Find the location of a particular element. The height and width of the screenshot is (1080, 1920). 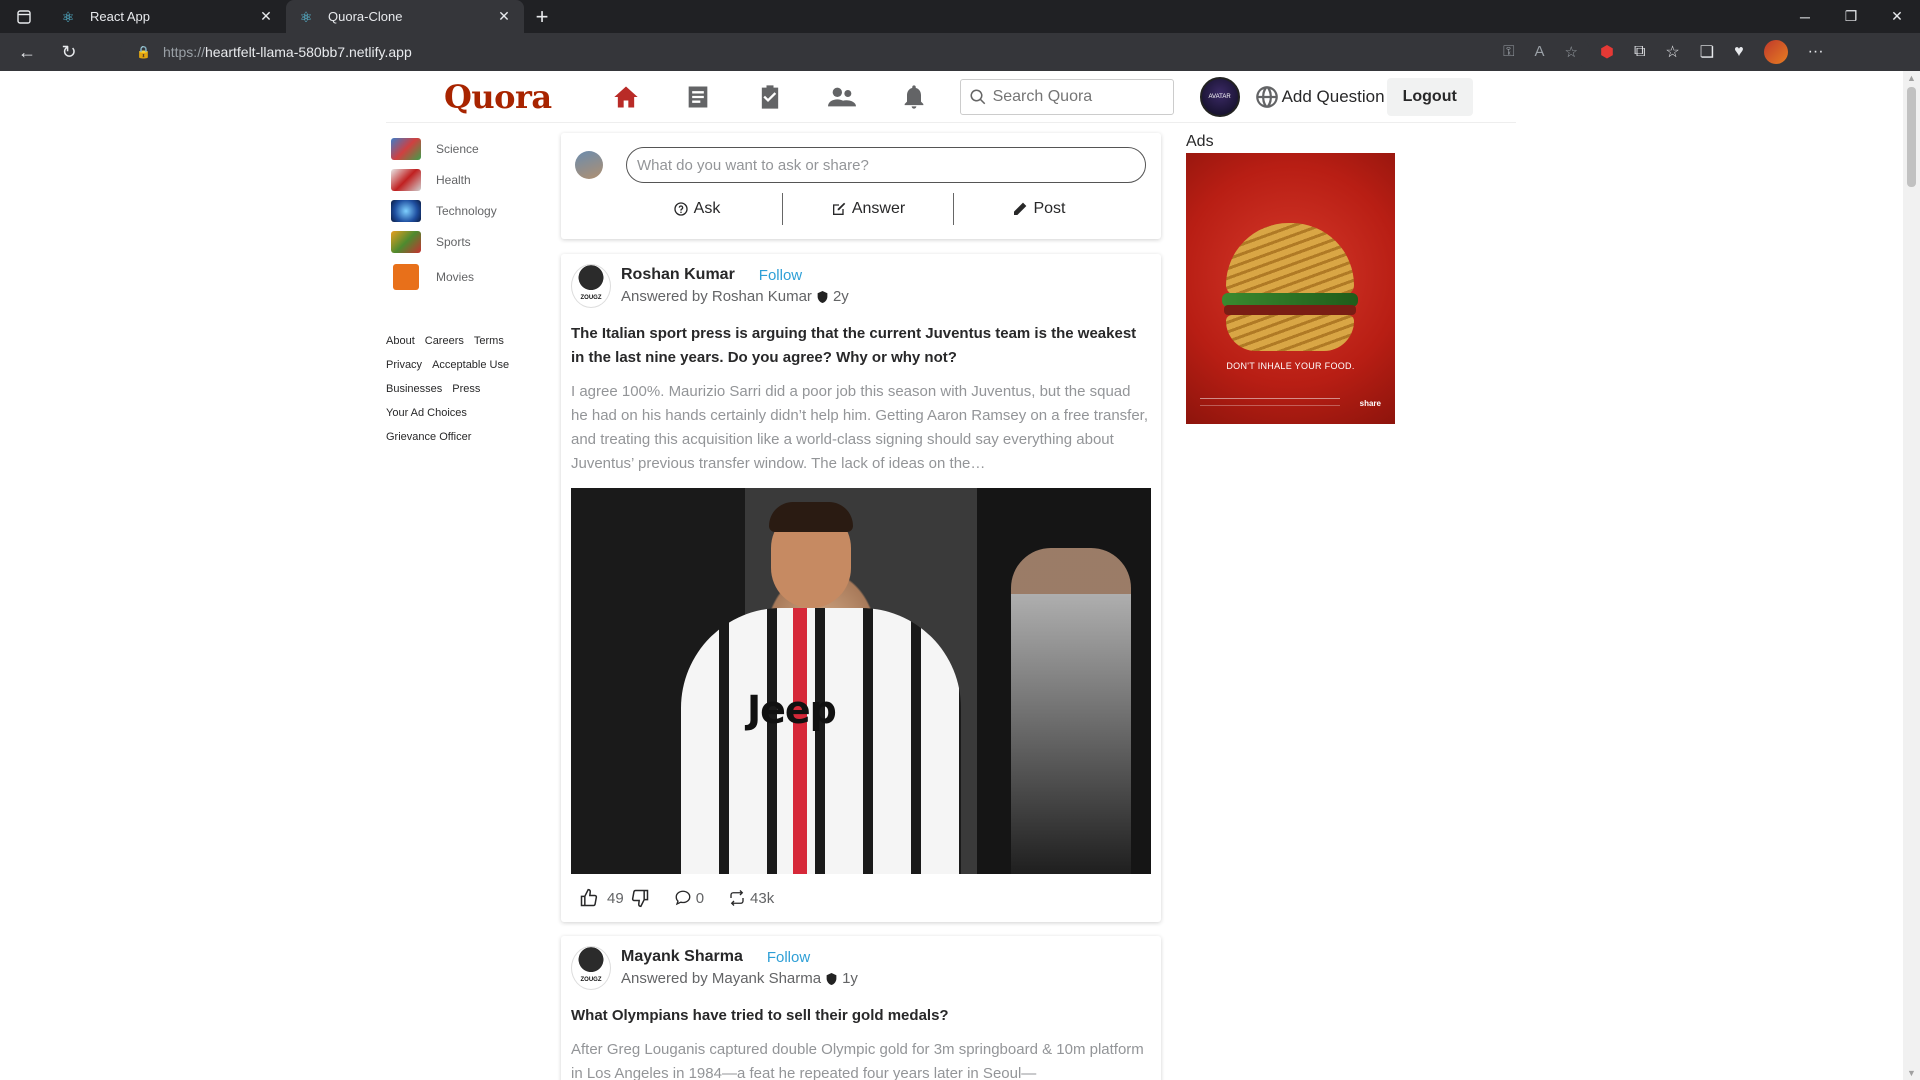

new-tab-button: + is located at coordinates (542, 16).